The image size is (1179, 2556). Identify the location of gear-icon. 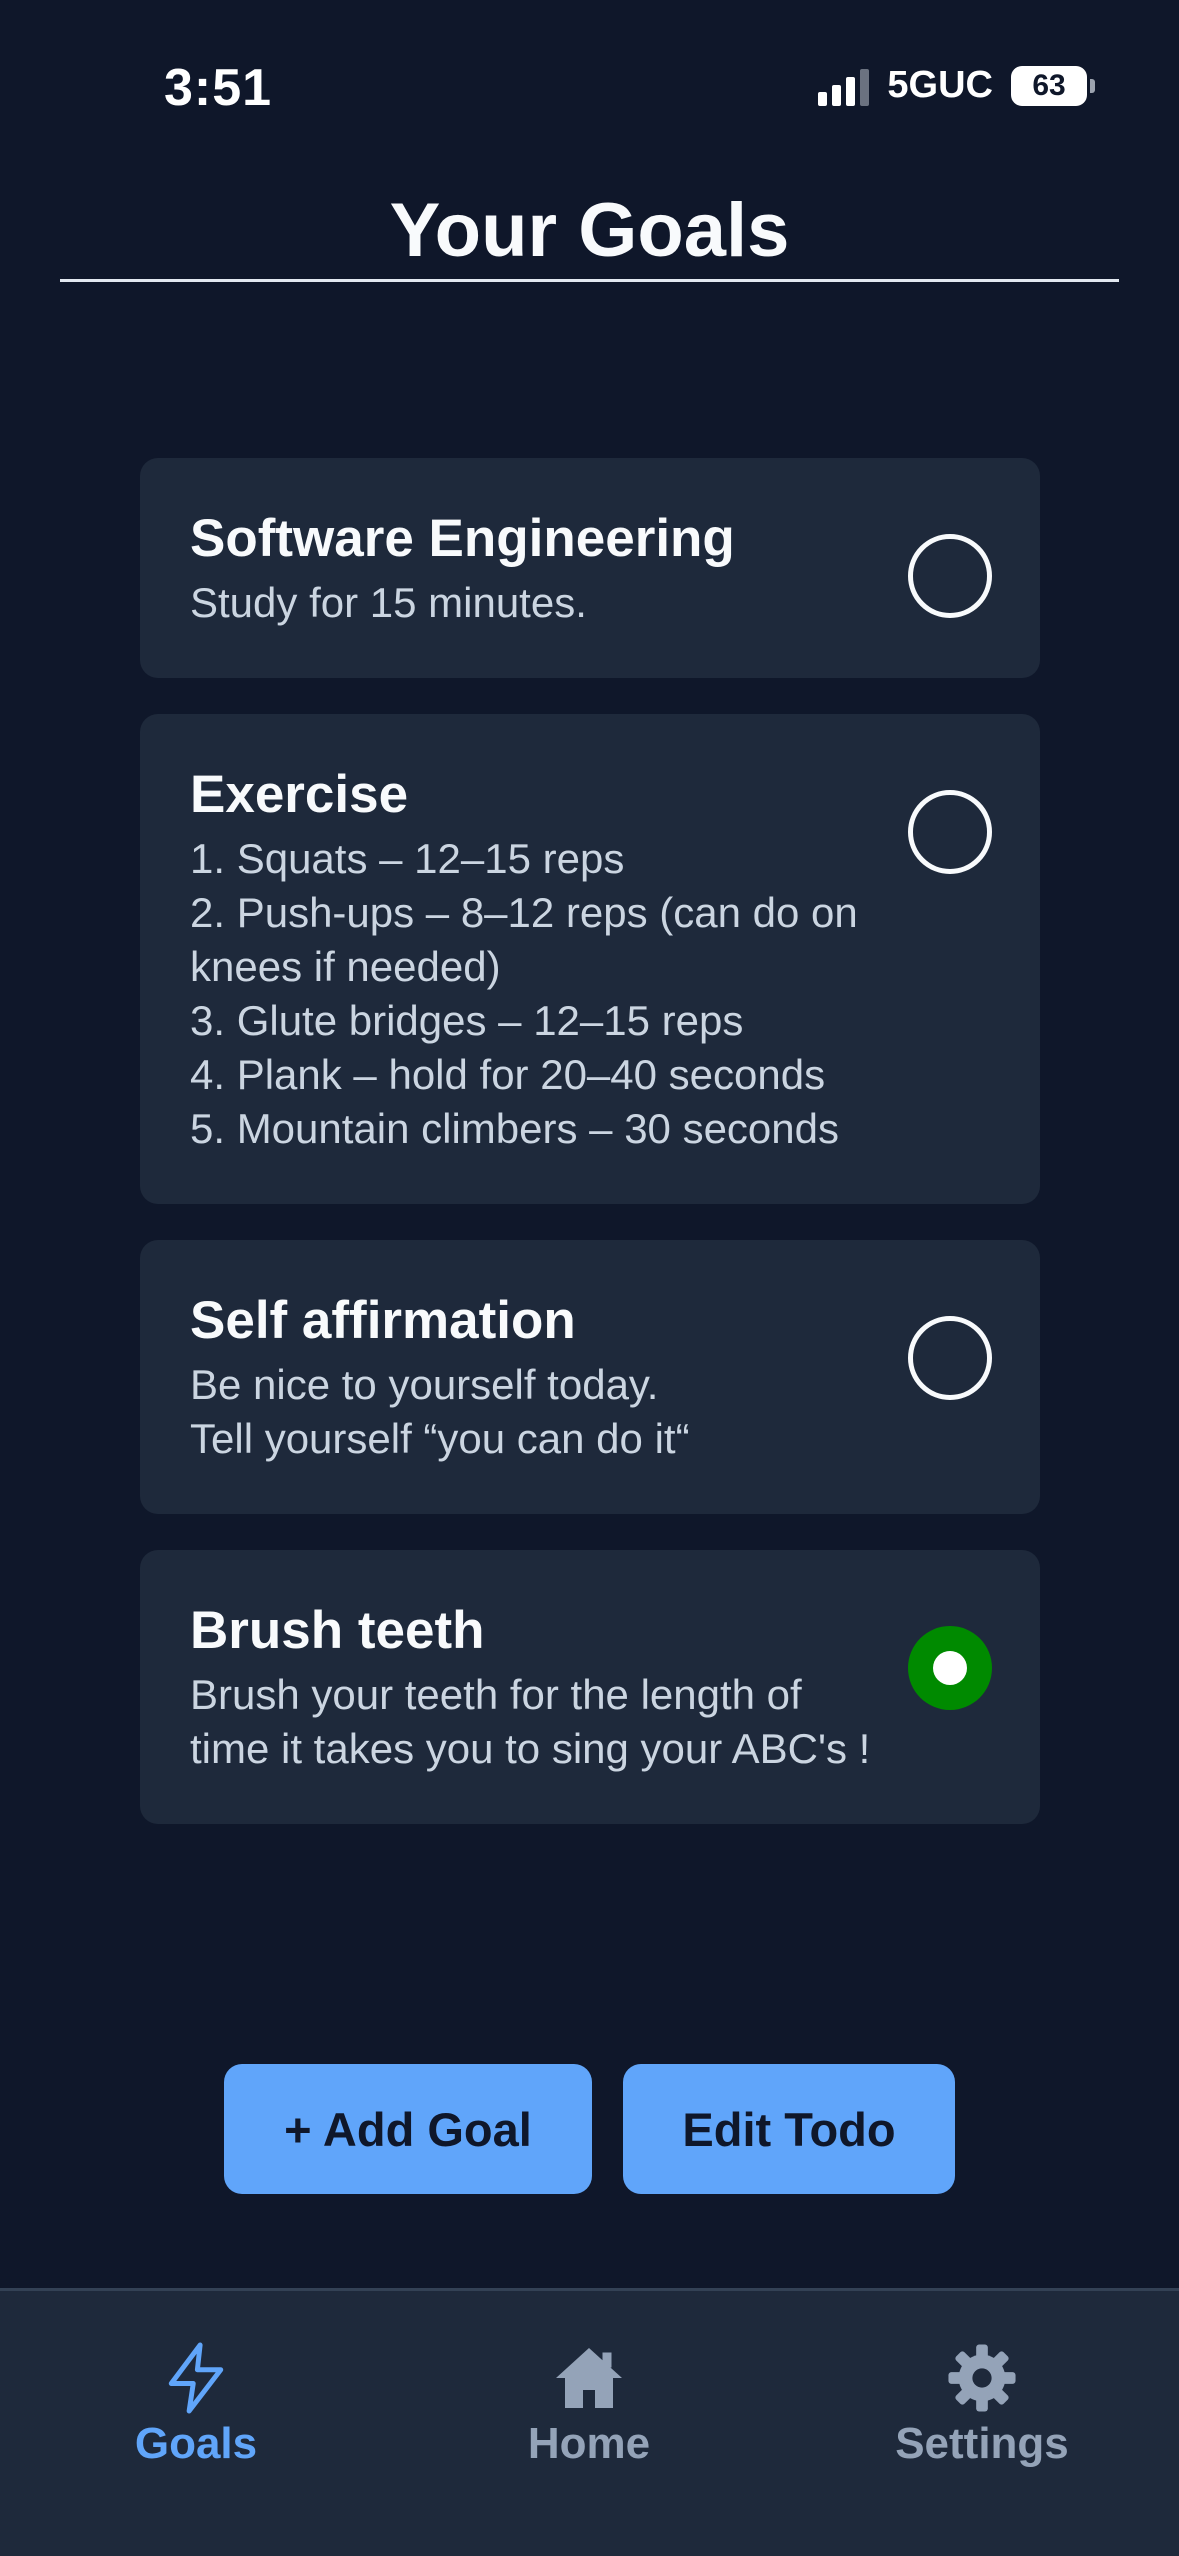
(982, 2378).